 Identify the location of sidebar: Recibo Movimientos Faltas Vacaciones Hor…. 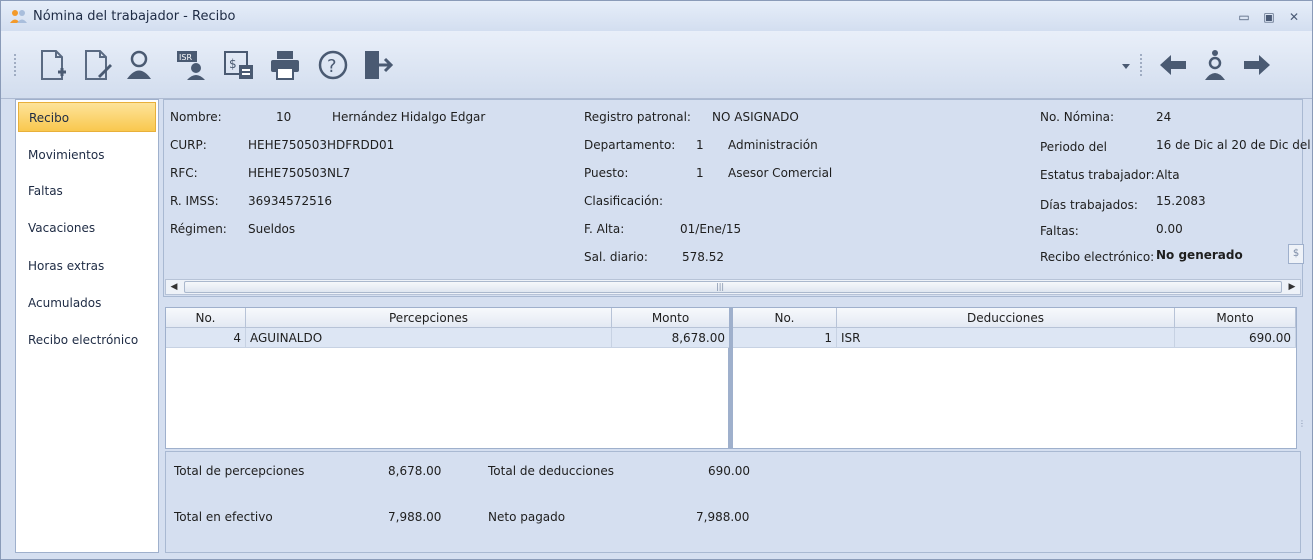
(87, 326).